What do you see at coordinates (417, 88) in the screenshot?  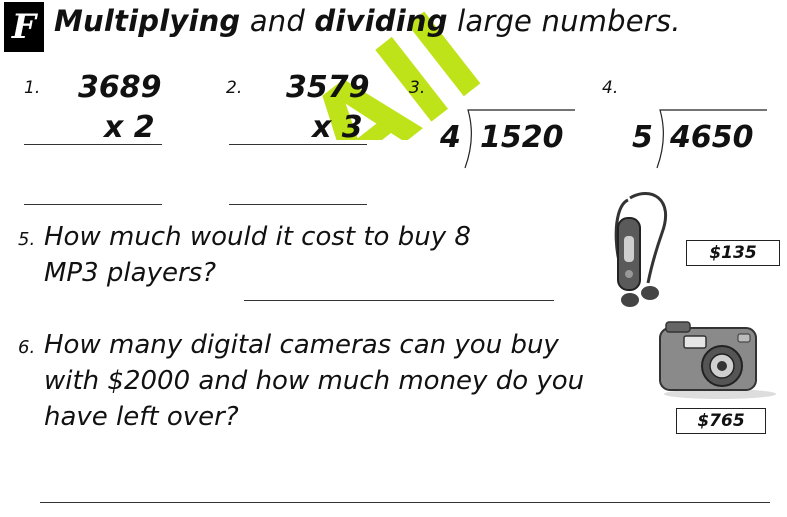 I see `problem-3-number: 3.` at bounding box center [417, 88].